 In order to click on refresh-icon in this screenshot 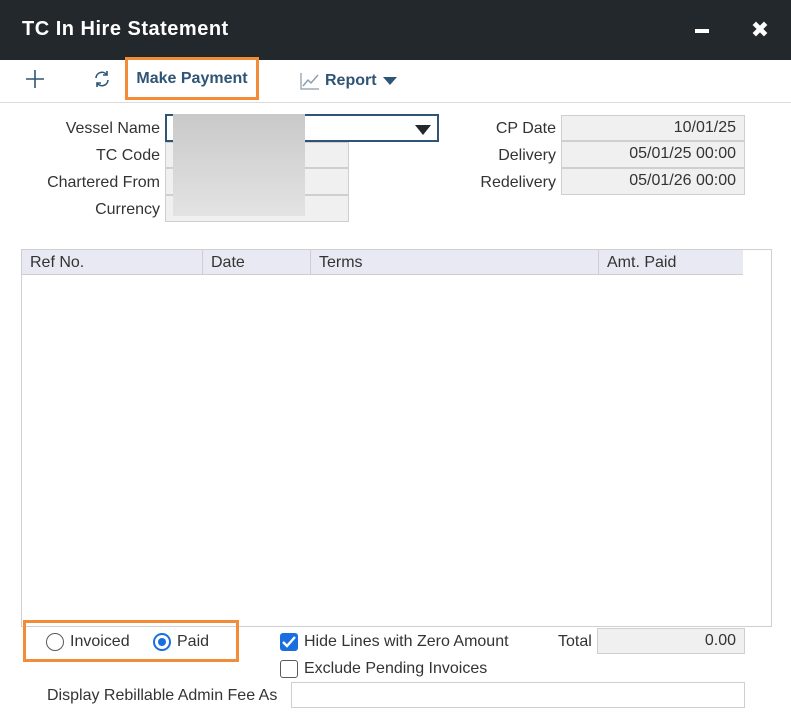, I will do `click(102, 79)`.